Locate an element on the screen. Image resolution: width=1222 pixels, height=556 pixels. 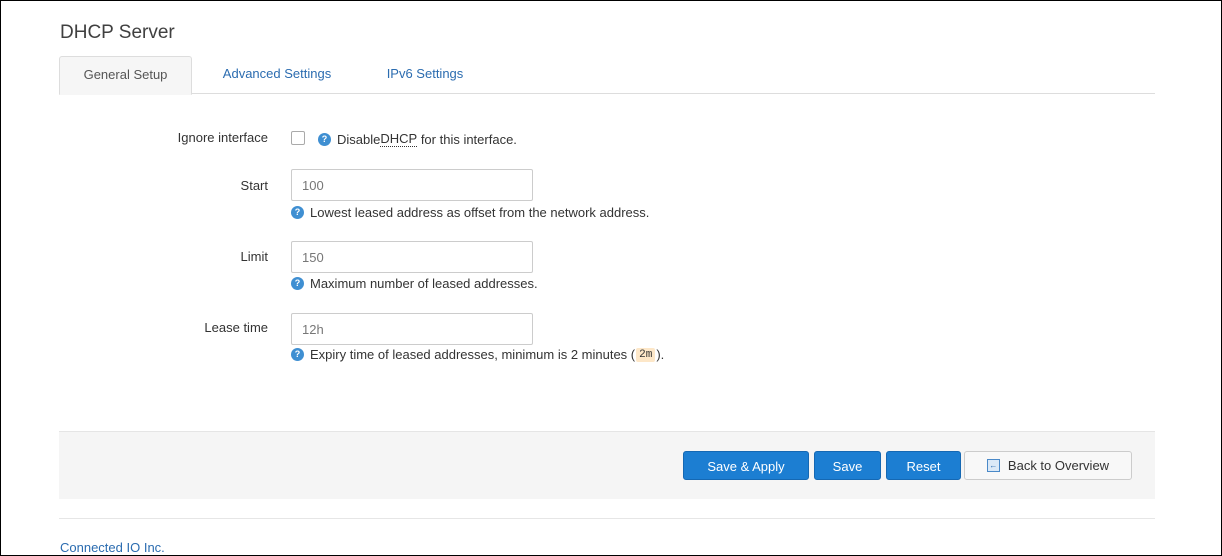
limit-input is located at coordinates (412, 257).